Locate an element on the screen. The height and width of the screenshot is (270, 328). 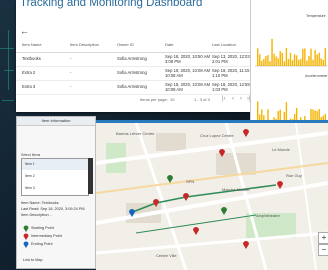
column-header-last-location: Last Location is located at coordinates (224, 44).